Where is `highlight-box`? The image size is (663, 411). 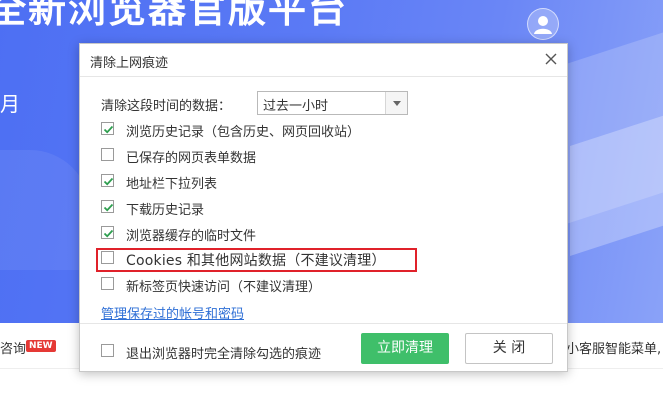
highlight-box is located at coordinates (256, 260).